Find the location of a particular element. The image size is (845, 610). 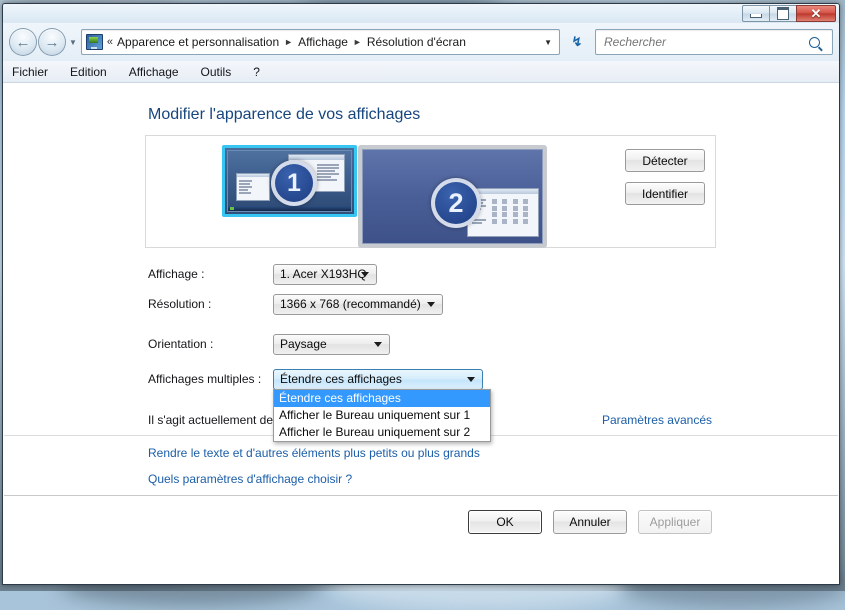

dropdown-option-desktop-only-1: Afficher le Bureau uniquement sur 1 is located at coordinates (382, 415).